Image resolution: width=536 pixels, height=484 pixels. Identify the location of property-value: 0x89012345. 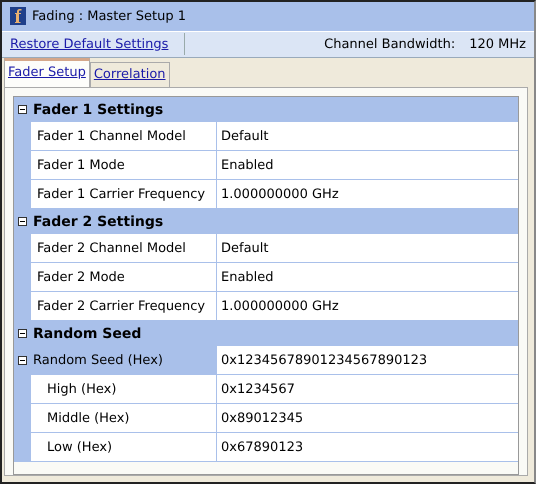
(262, 418).